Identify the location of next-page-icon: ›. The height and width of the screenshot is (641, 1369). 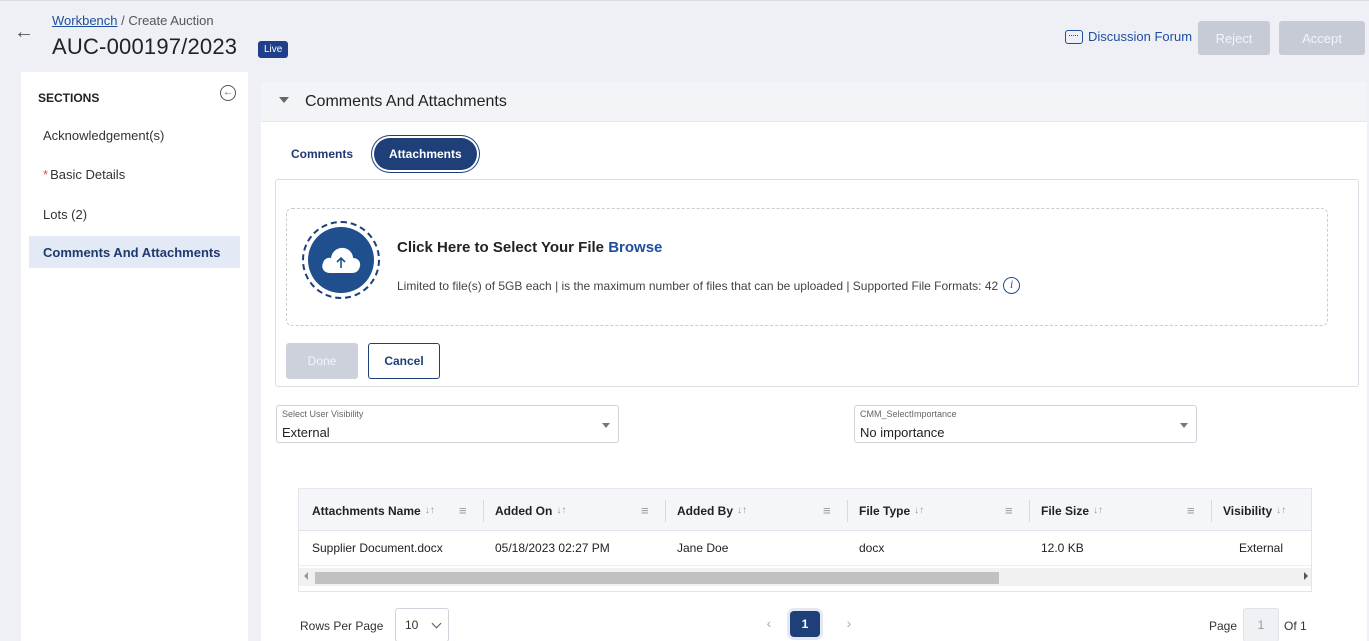
(849, 623).